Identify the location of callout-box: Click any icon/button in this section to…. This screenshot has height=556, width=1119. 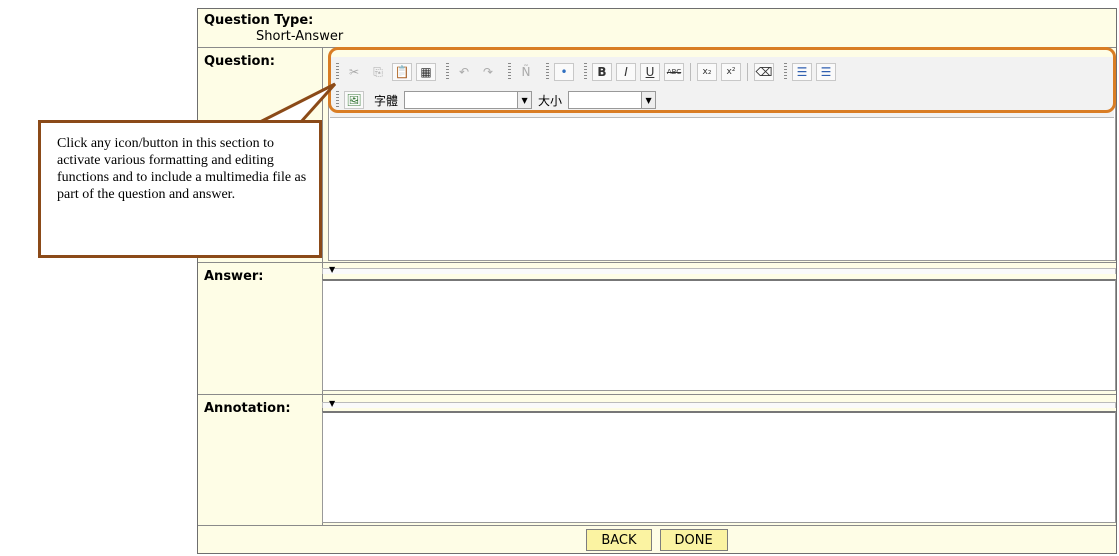
(180, 189).